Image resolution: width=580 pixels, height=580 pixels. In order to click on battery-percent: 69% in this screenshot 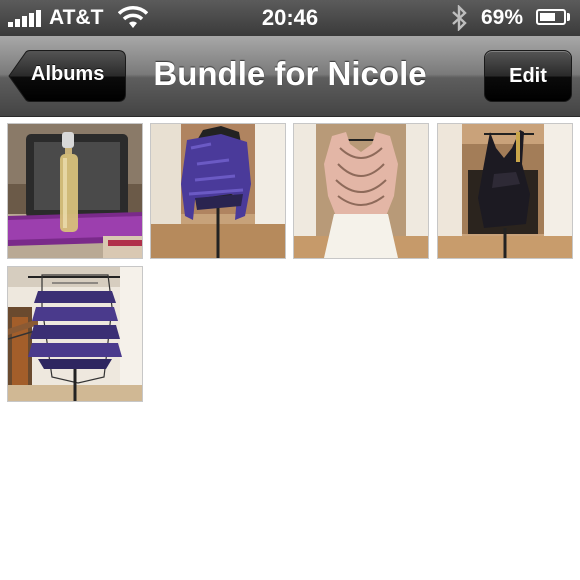, I will do `click(502, 17)`.